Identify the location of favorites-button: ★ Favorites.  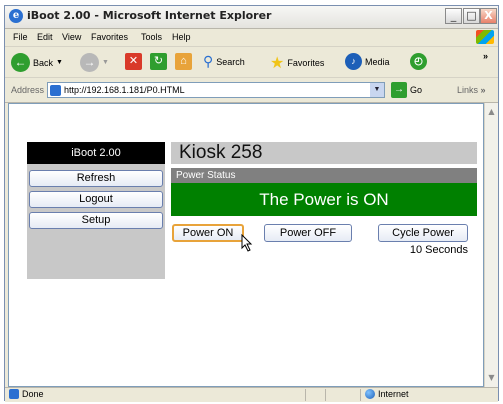
(297, 63).